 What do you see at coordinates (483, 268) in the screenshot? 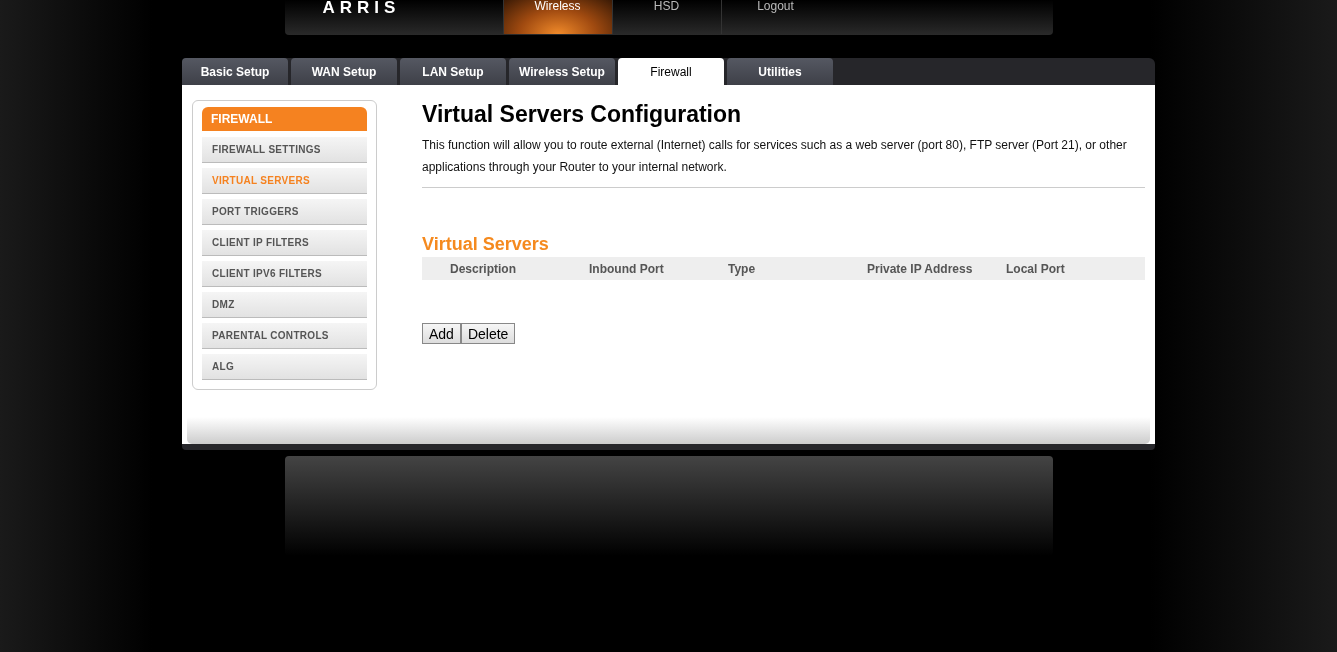
I see `column-header: Description` at bounding box center [483, 268].